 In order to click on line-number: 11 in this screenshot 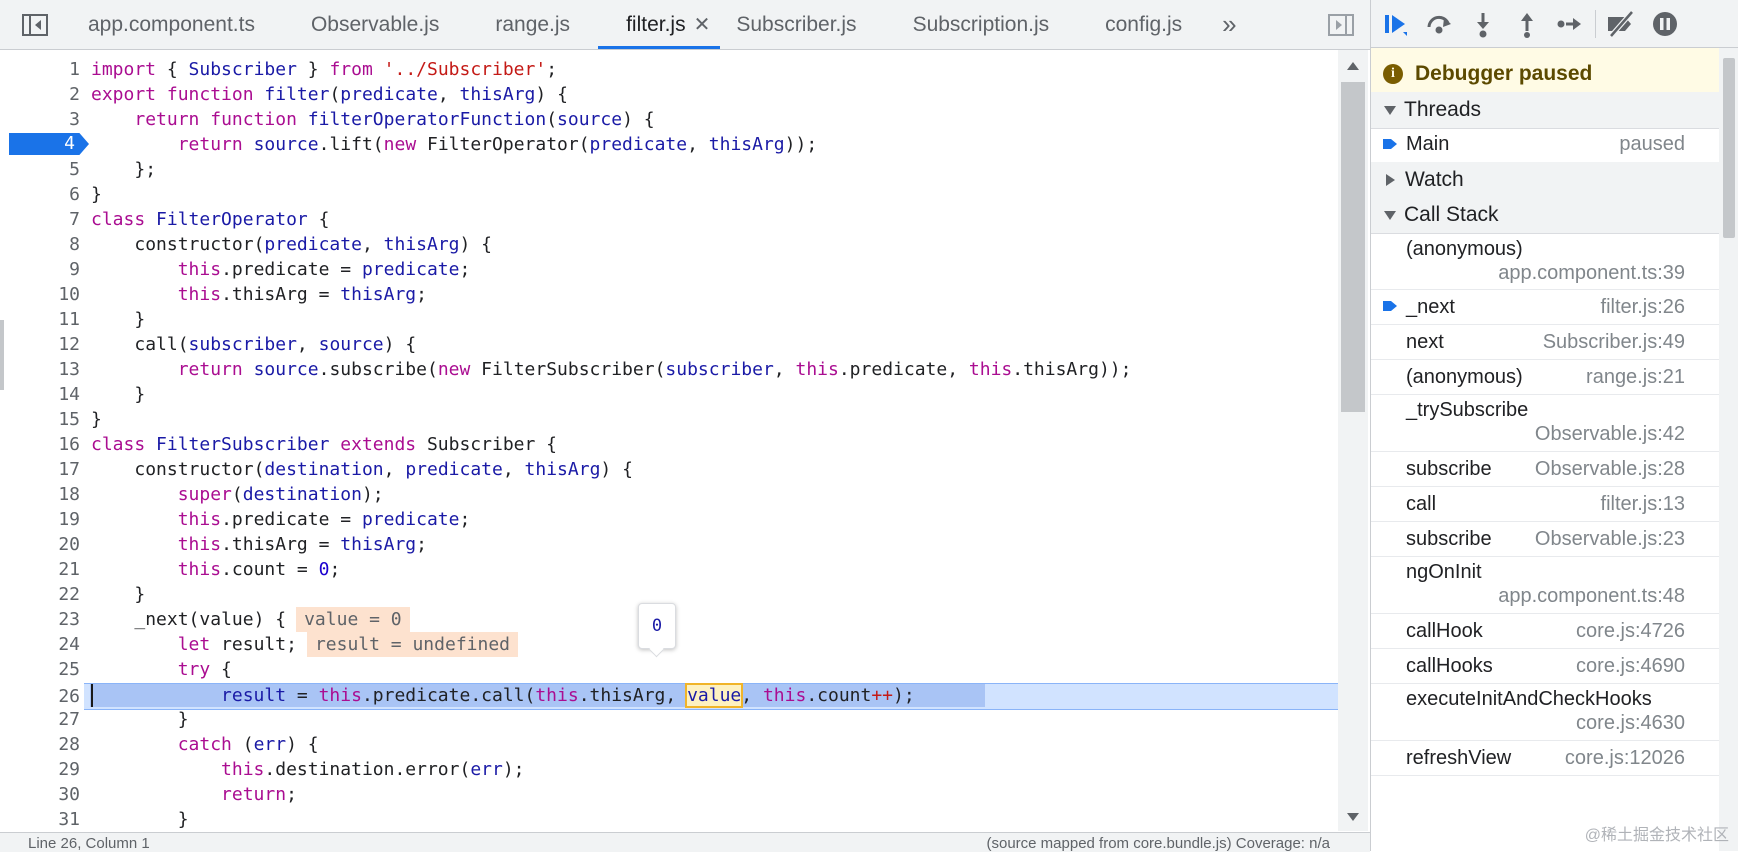, I will do `click(45, 319)`.